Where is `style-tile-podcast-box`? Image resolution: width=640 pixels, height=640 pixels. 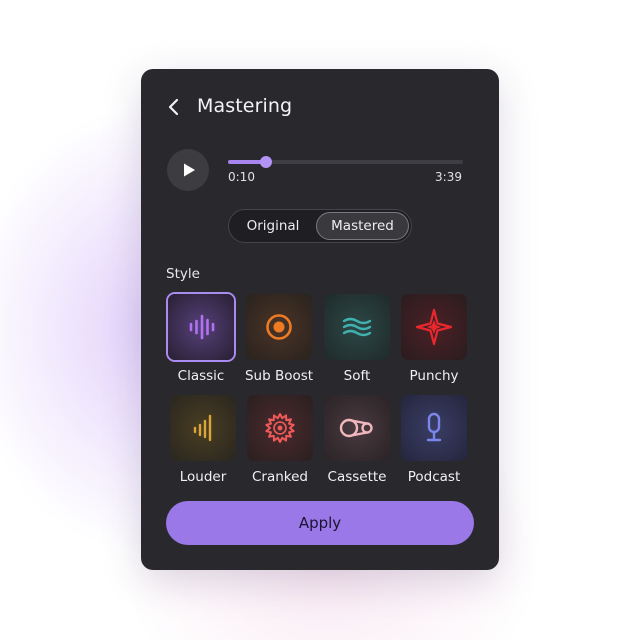
style-tile-podcast-box is located at coordinates (434, 428).